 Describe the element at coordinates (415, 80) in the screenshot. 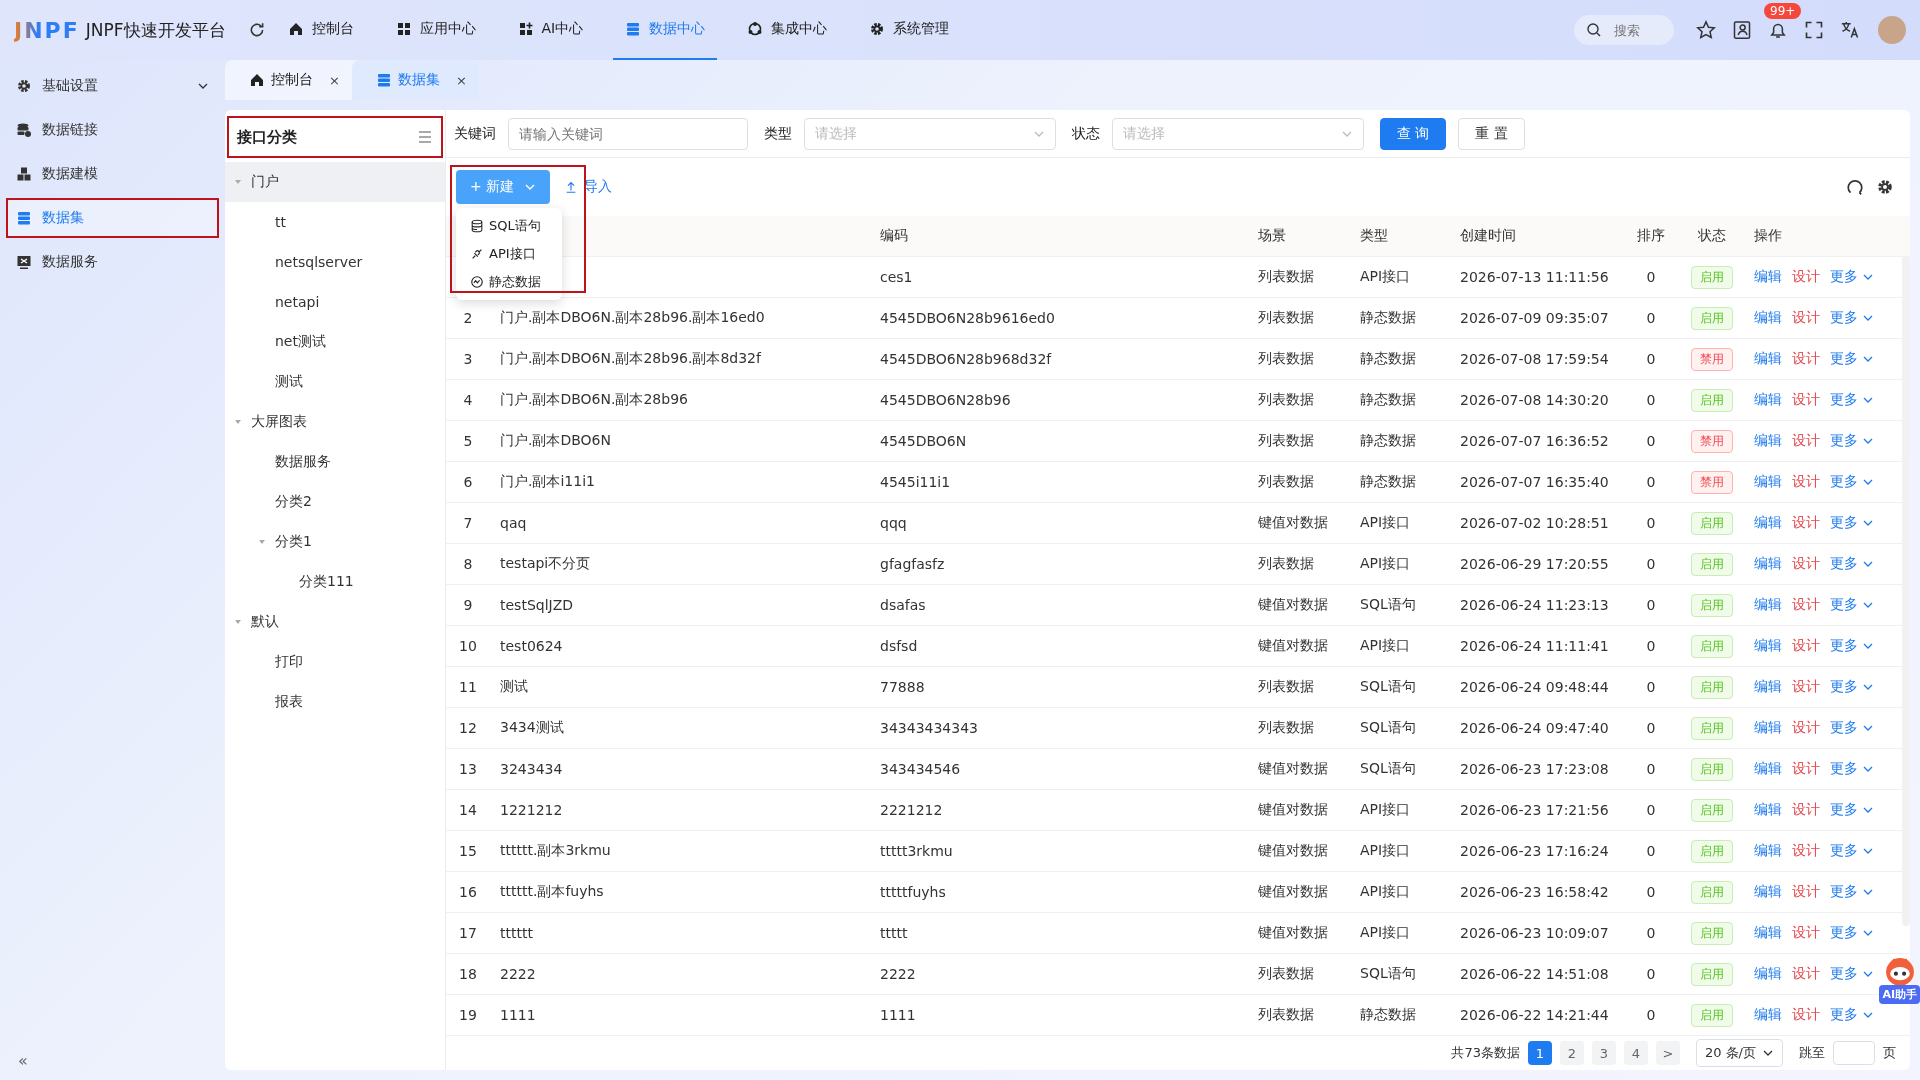

I see `page-tab: 数据集 ×` at that location.